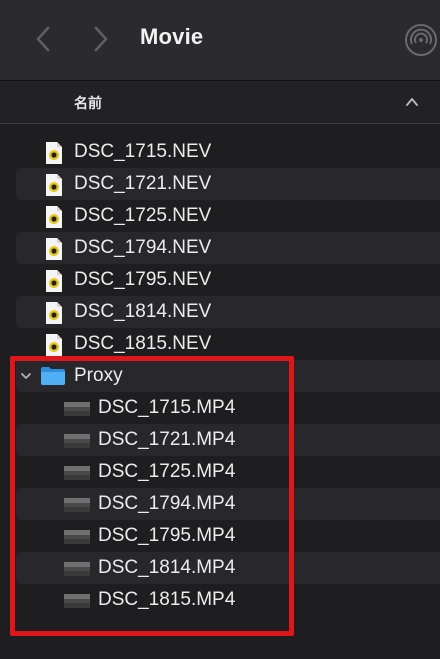 This screenshot has width=440, height=659. Describe the element at coordinates (143, 311) in the screenshot. I see `file-name: DSC_1814.NEV` at that location.